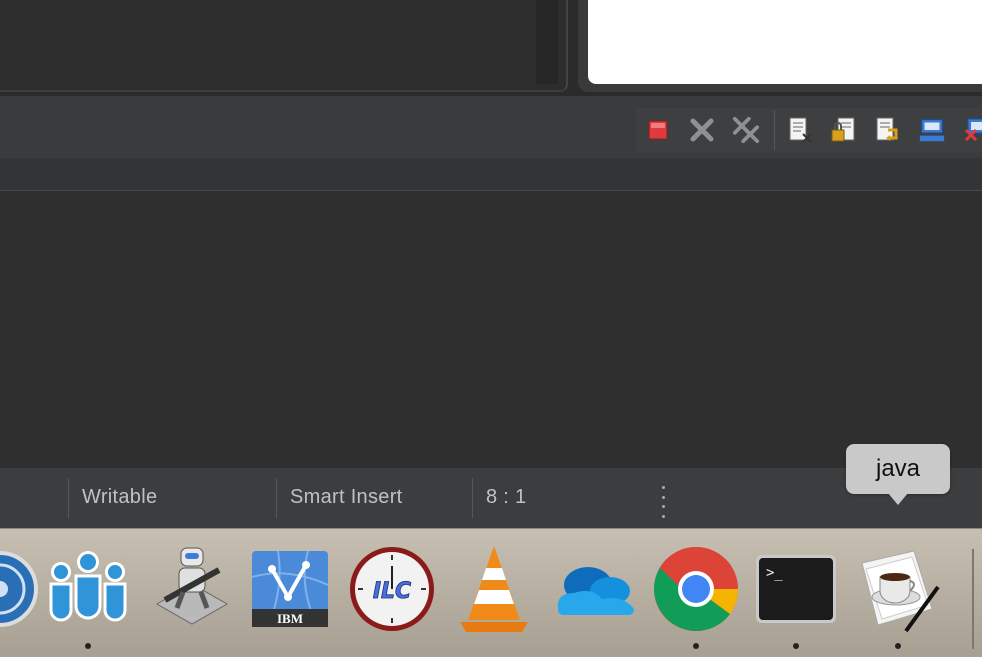 This screenshot has height=657, width=982. What do you see at coordinates (663, 502) in the screenshot?
I see `status-bar-drag-handle` at bounding box center [663, 502].